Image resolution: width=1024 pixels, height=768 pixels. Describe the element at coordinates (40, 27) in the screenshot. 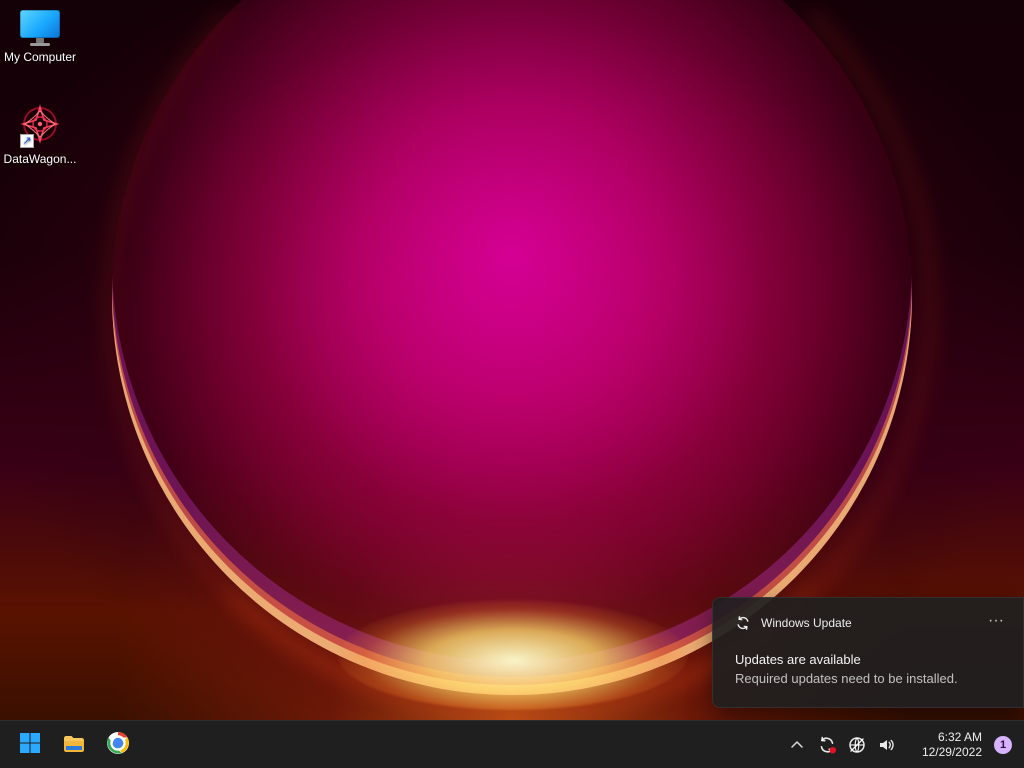

I see `computer-icon` at that location.